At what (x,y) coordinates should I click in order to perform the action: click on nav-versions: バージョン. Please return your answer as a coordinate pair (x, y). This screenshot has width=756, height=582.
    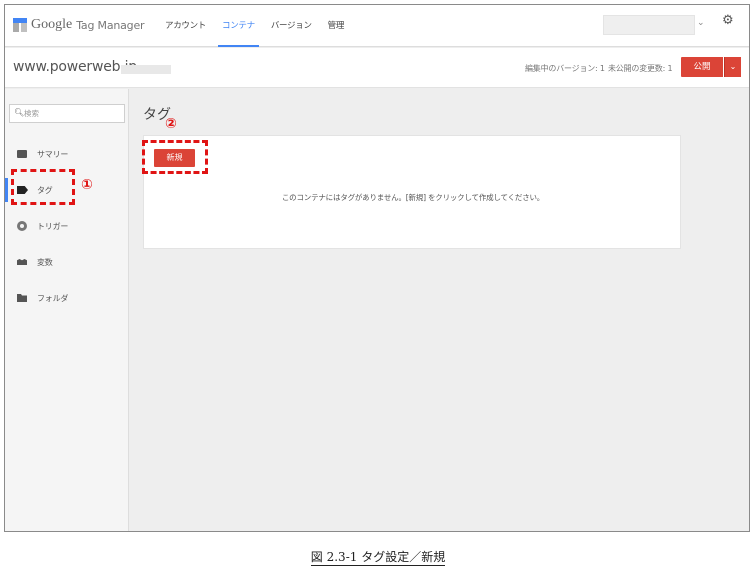
    Looking at the image, I should click on (291, 26).